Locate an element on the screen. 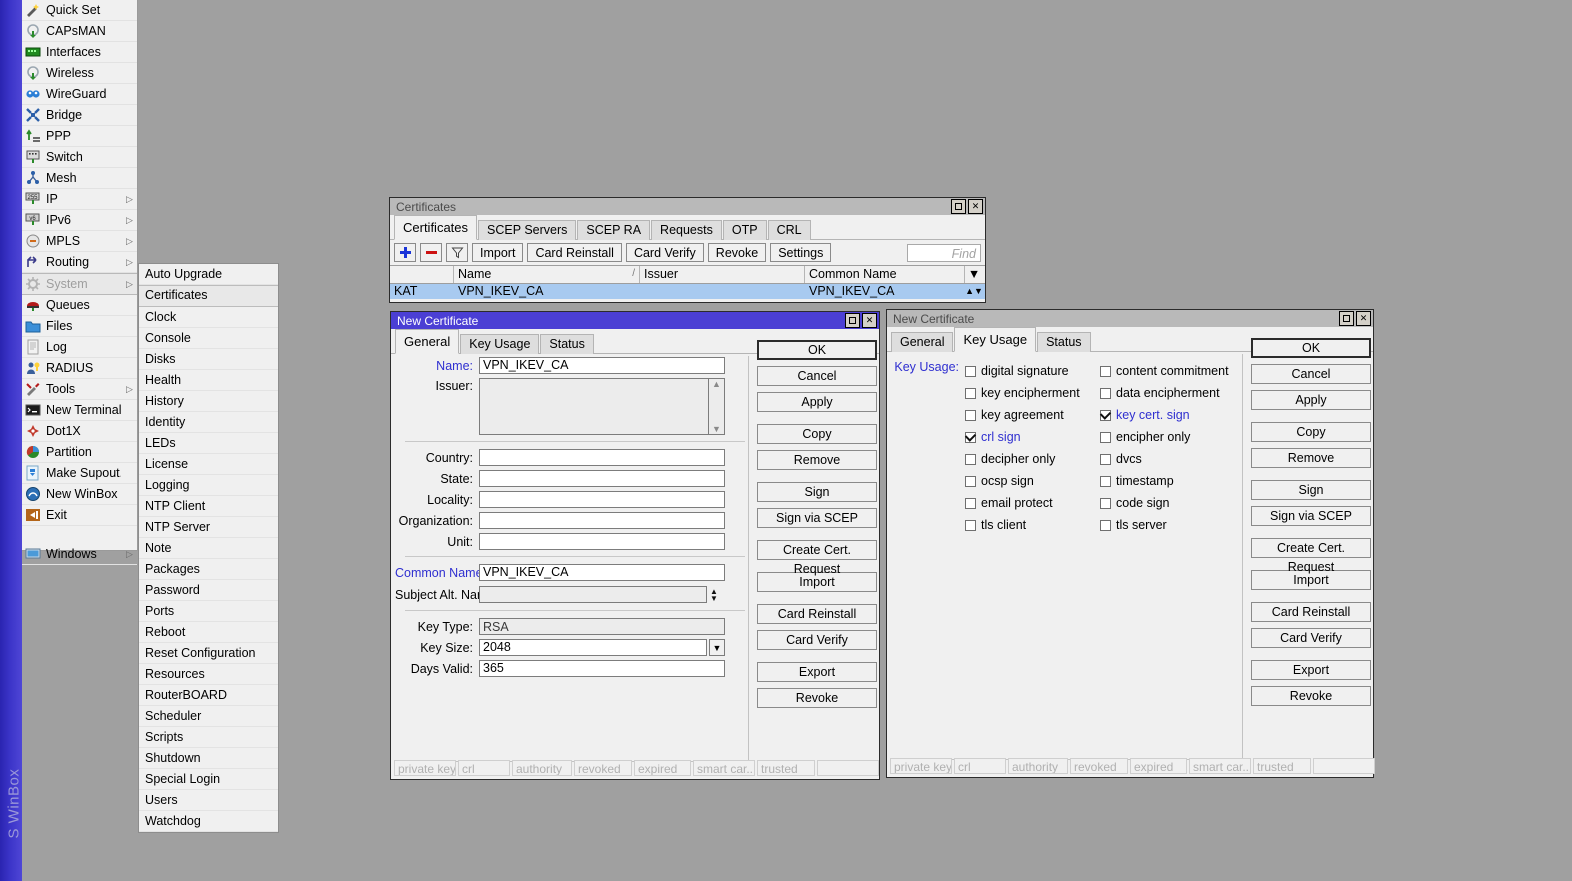  menu-item-mesh: Mesh is located at coordinates (79, 178).